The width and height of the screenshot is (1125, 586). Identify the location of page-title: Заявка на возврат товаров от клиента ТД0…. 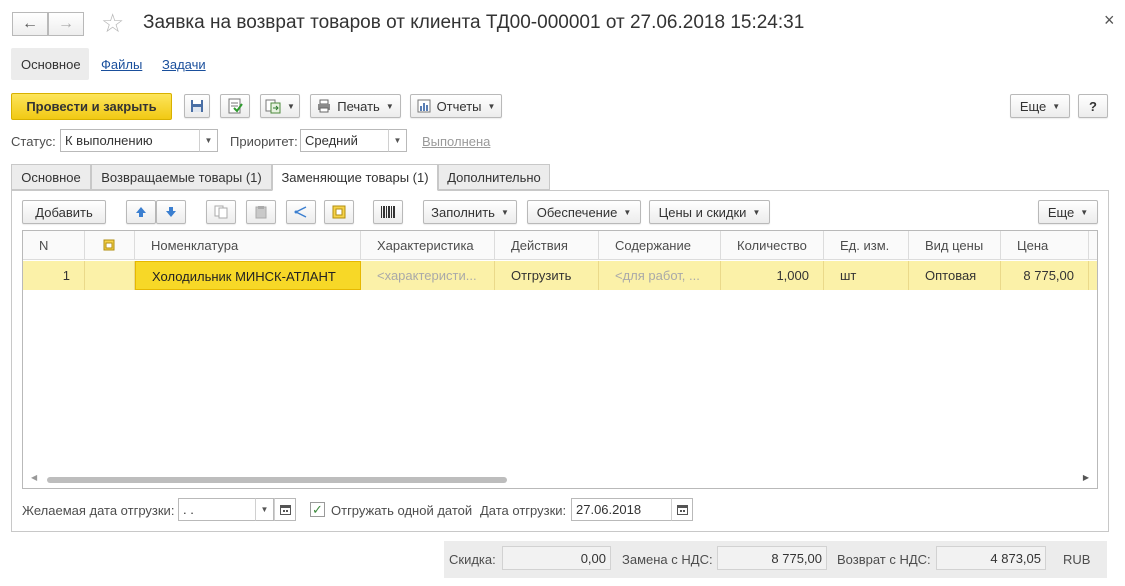
(474, 22).